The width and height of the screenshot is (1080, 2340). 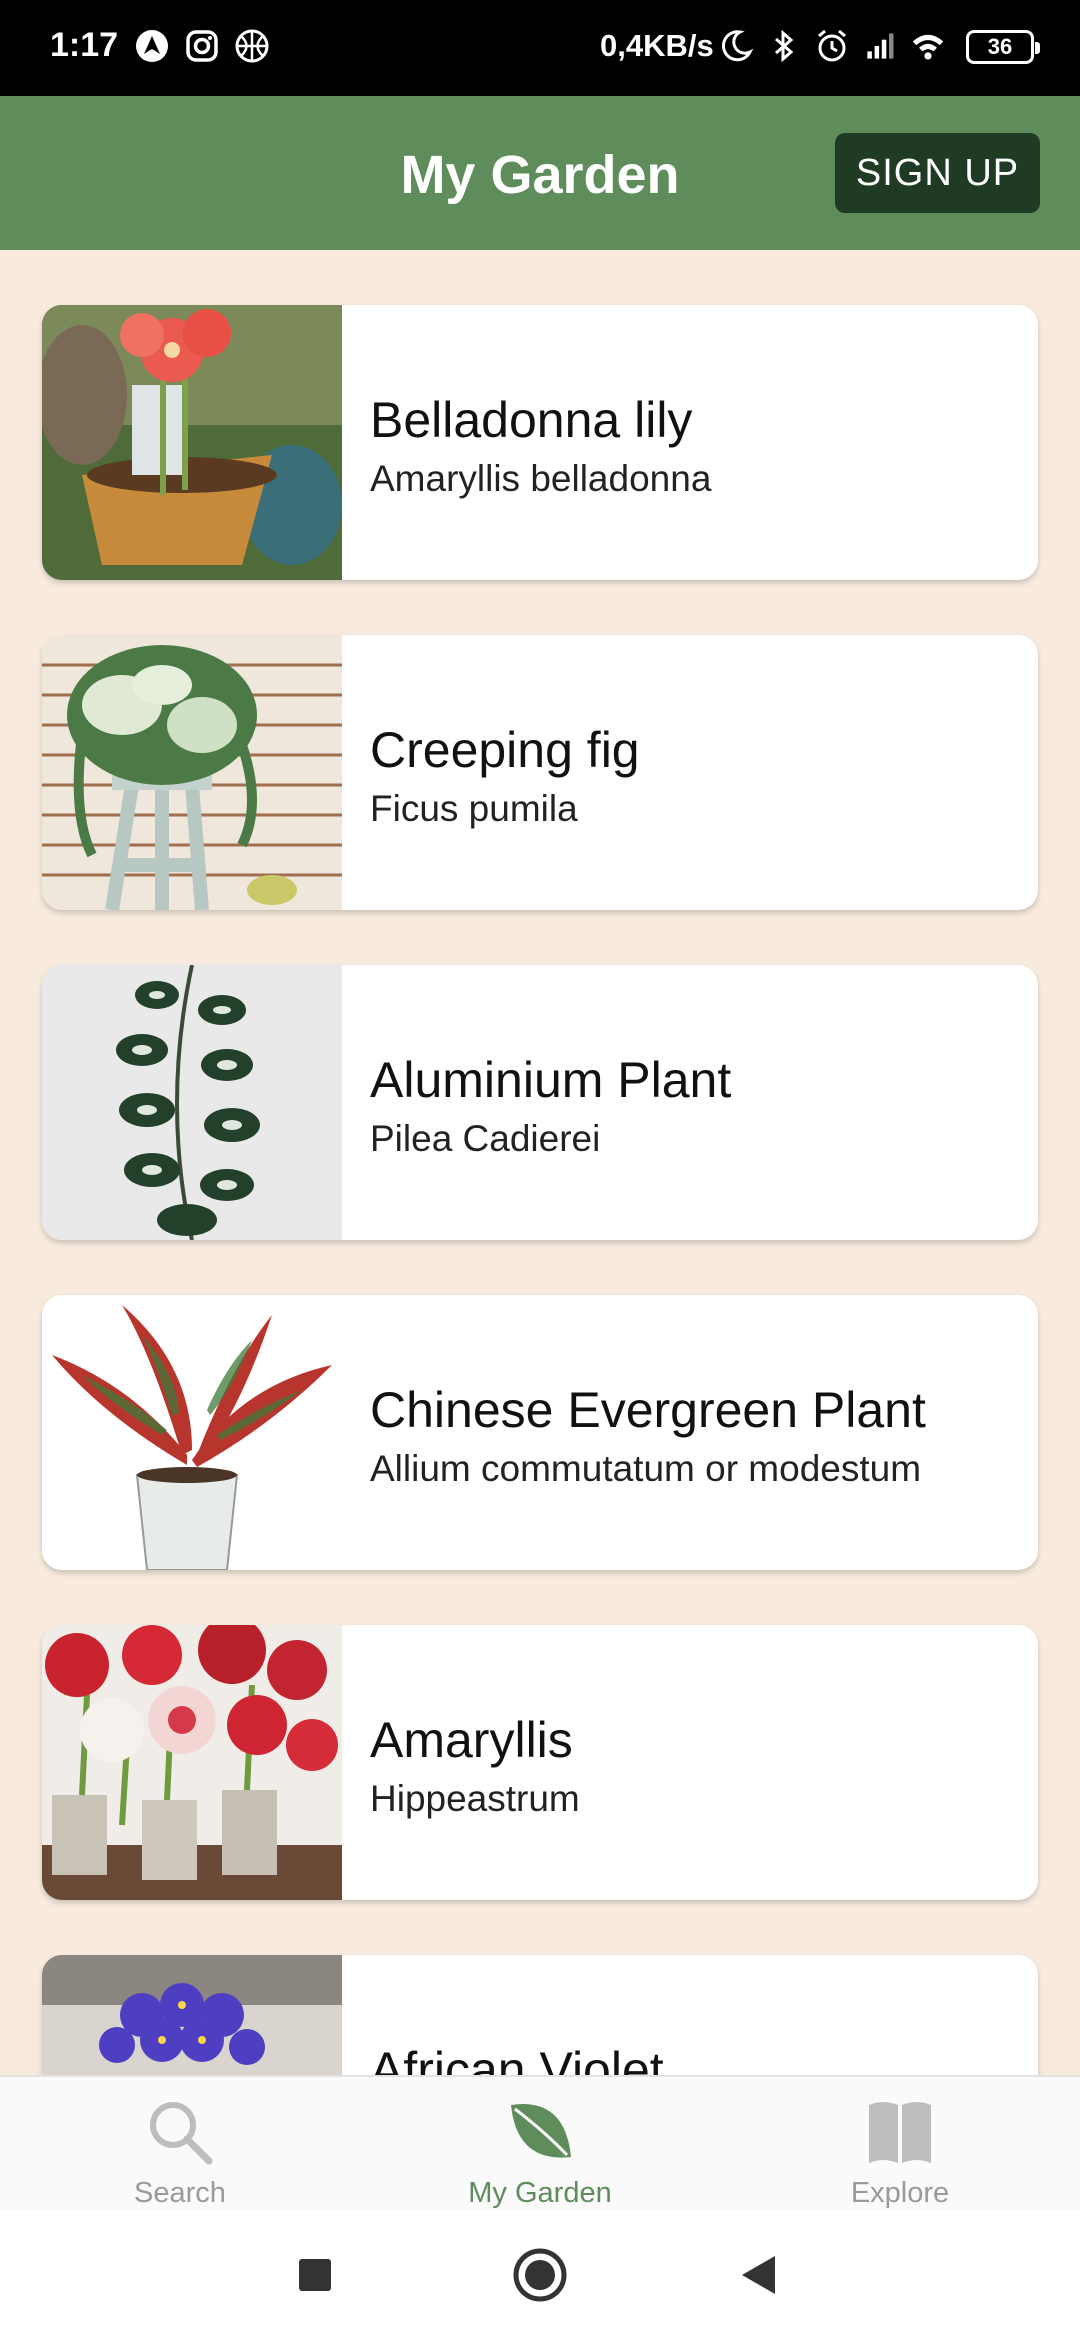 What do you see at coordinates (540, 2193) in the screenshot?
I see `nav-label-my-garden: My Garden` at bounding box center [540, 2193].